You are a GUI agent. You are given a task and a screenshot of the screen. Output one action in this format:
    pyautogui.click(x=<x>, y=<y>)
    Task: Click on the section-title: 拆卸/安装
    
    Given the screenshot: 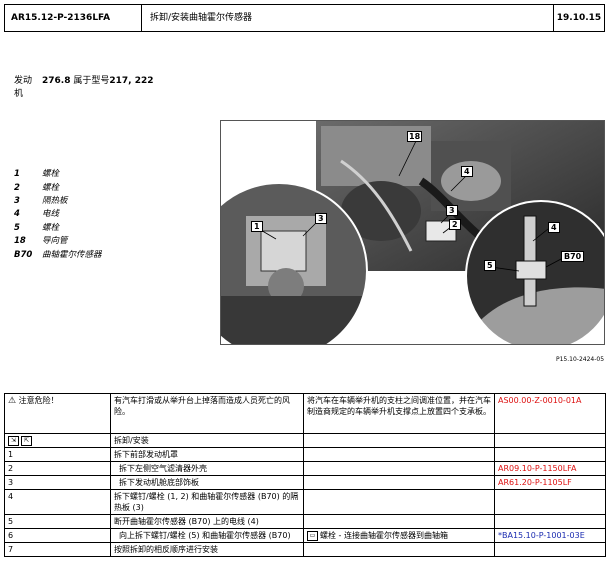 What is the action you would take?
    pyautogui.click(x=207, y=440)
    